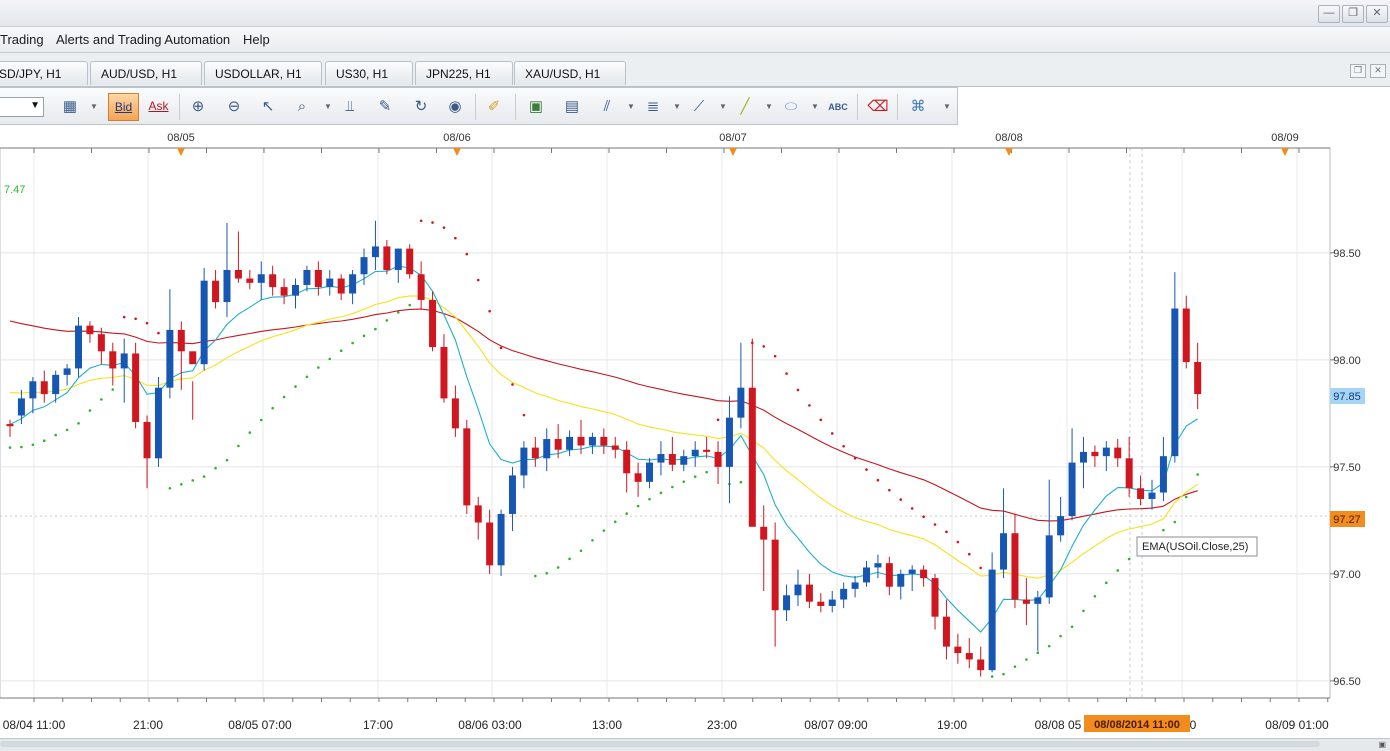 The image size is (1390, 751). I want to click on trendline-icon: ╱, so click(745, 107).